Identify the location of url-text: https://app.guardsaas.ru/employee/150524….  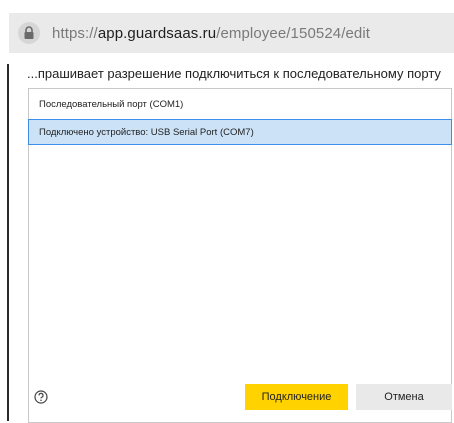
(211, 33).